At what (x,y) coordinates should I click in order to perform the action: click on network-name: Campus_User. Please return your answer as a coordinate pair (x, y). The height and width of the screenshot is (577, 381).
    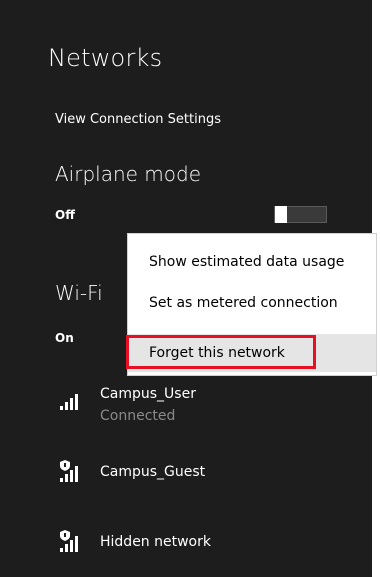
    Looking at the image, I should click on (148, 394).